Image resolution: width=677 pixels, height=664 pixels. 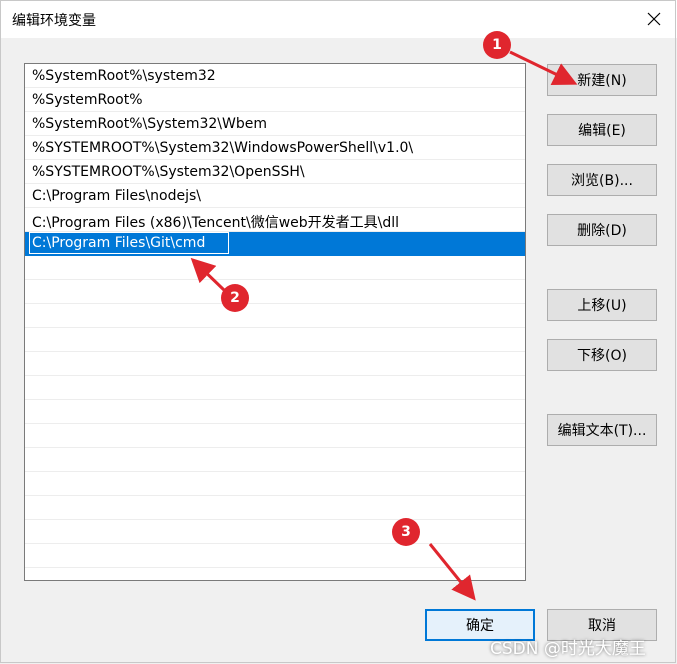 I want to click on list-item-text: %SystemRoot%, so click(x=87, y=100).